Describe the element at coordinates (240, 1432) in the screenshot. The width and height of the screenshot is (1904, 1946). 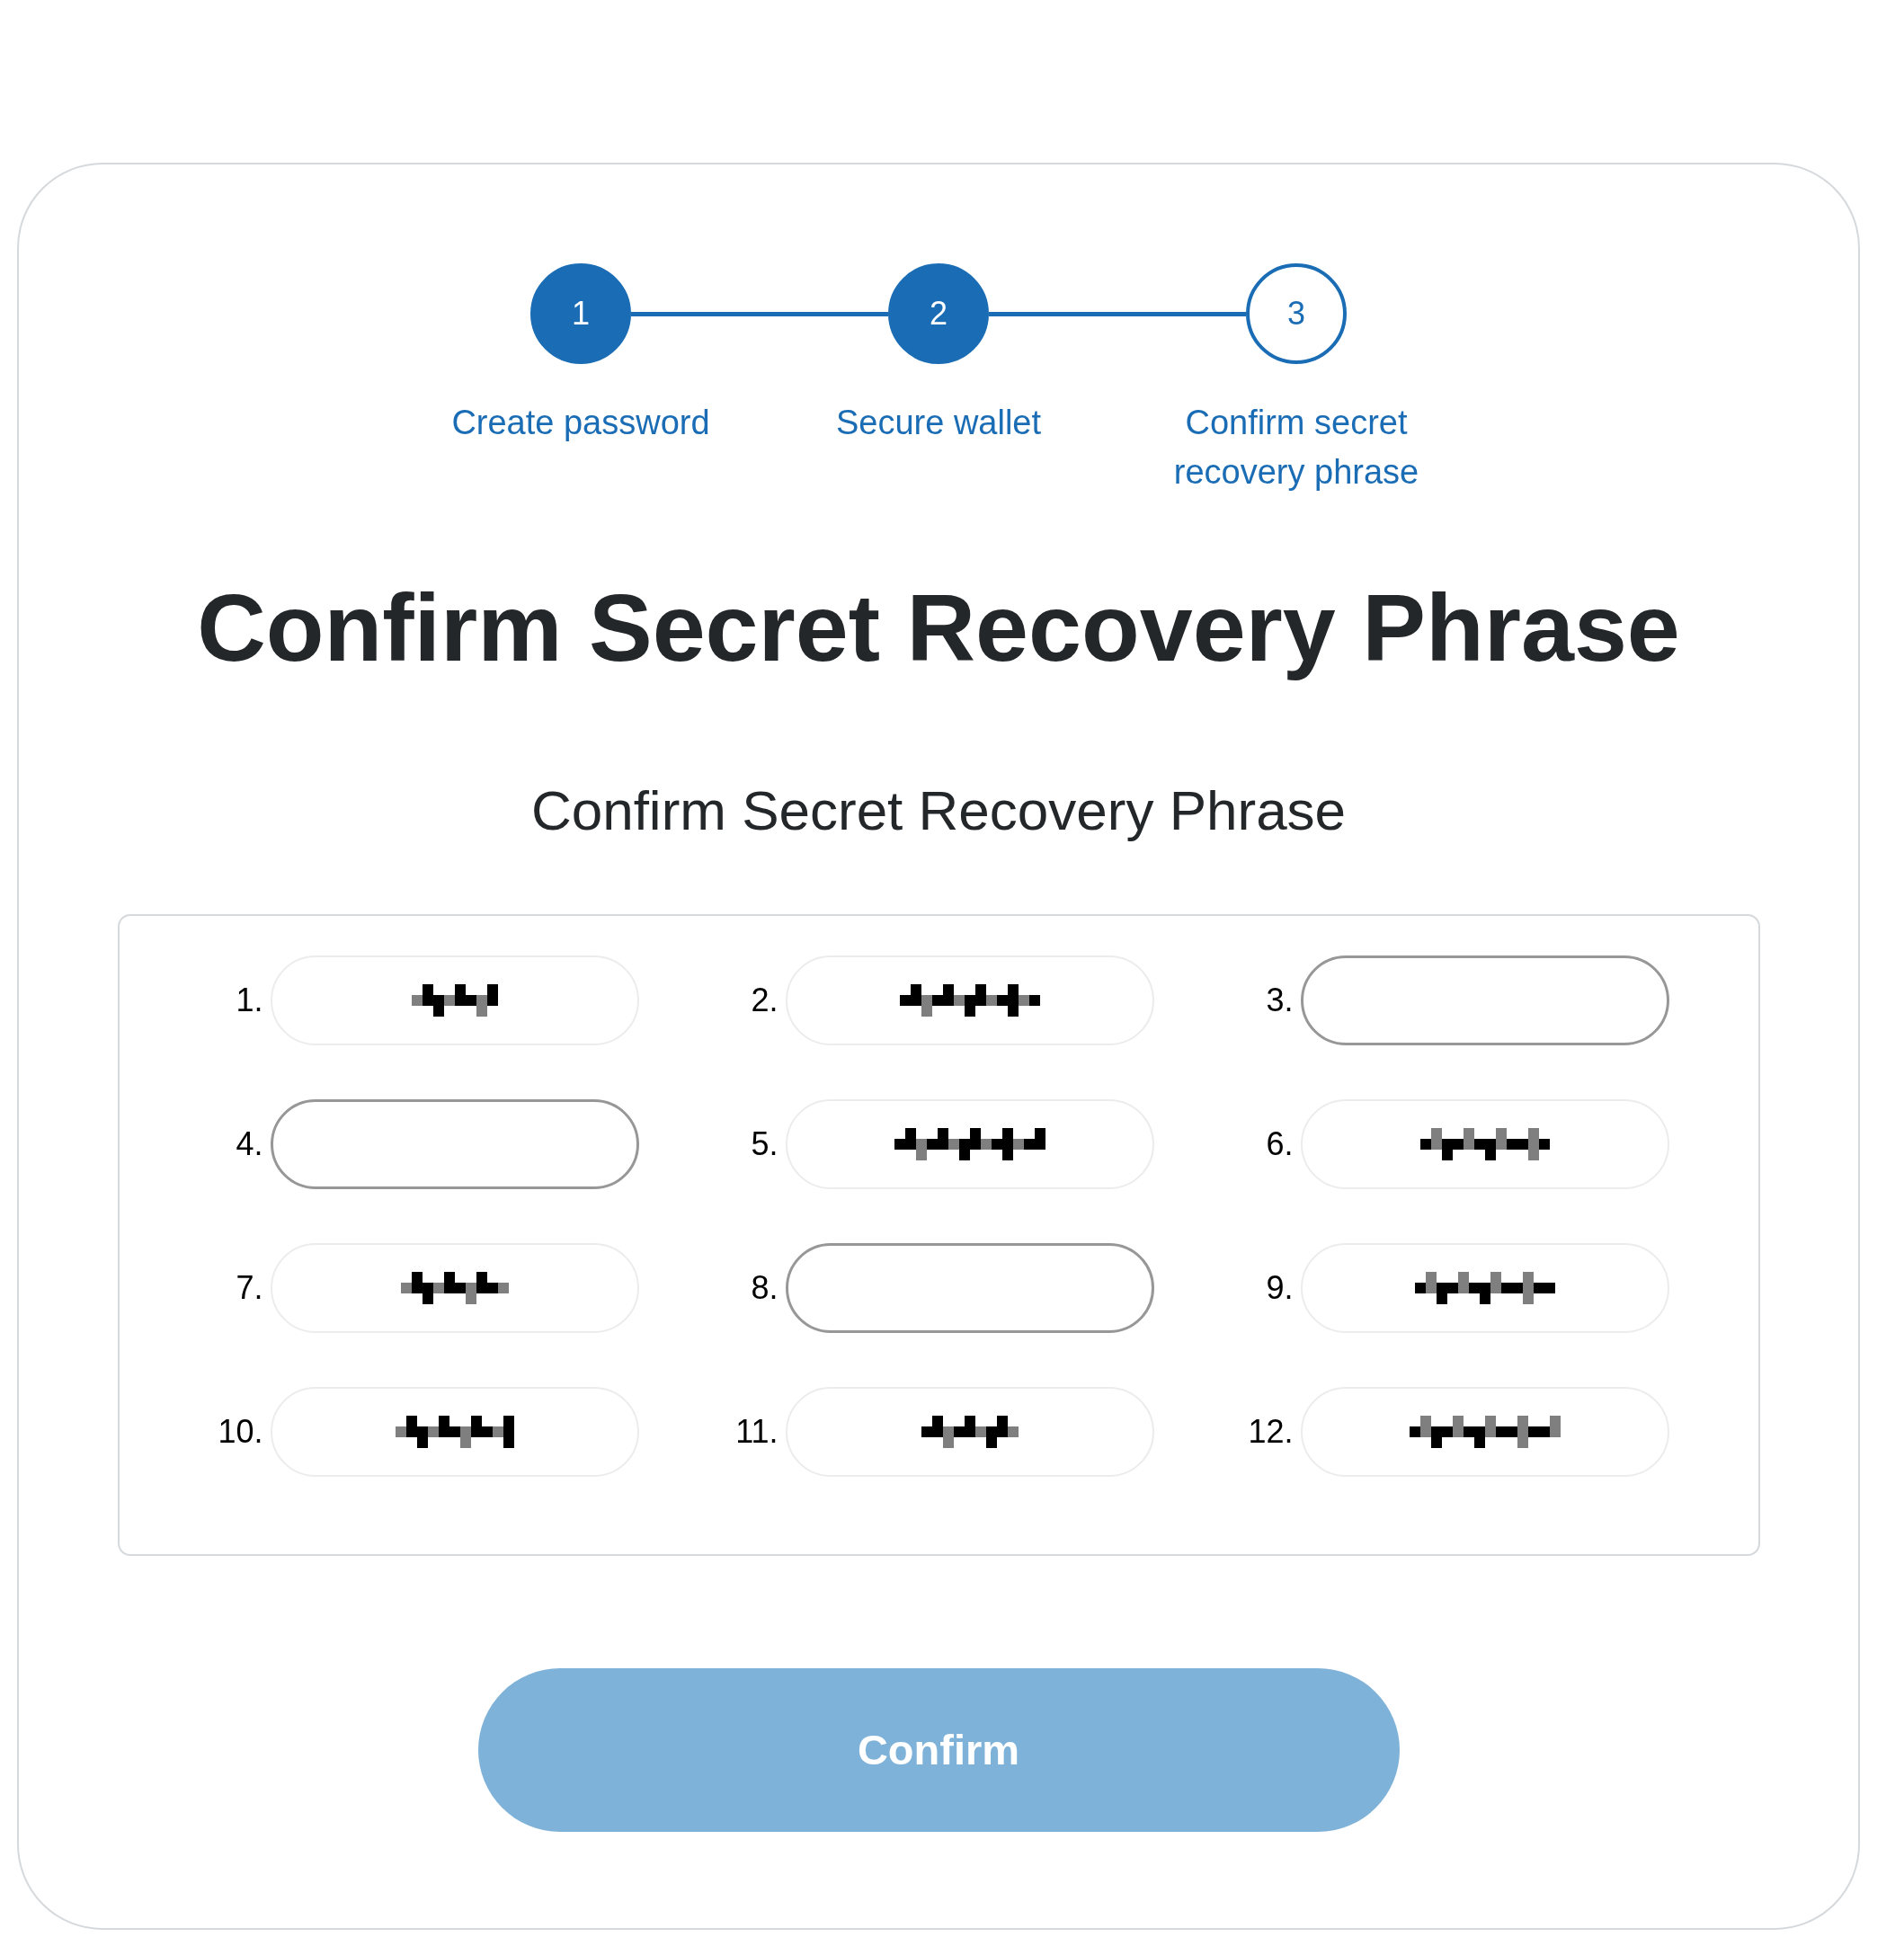
I see `word-number: 10.` at that location.